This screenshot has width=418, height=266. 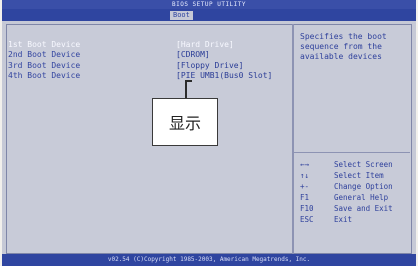 What do you see at coordinates (44, 54) in the screenshot?
I see `boot-device-label: 2nd Boot Device` at bounding box center [44, 54].